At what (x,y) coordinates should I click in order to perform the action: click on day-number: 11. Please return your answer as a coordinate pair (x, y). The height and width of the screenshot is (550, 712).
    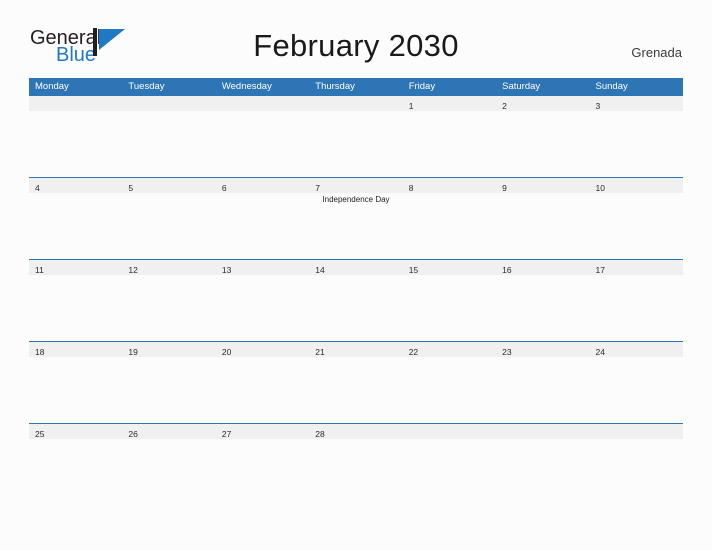
    Looking at the image, I should click on (39, 270).